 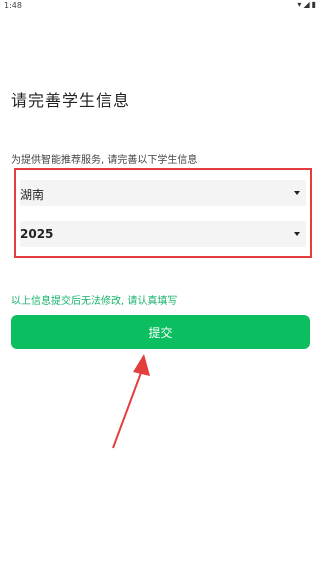 I want to click on annotation-arrow-head, so click(x=141, y=365).